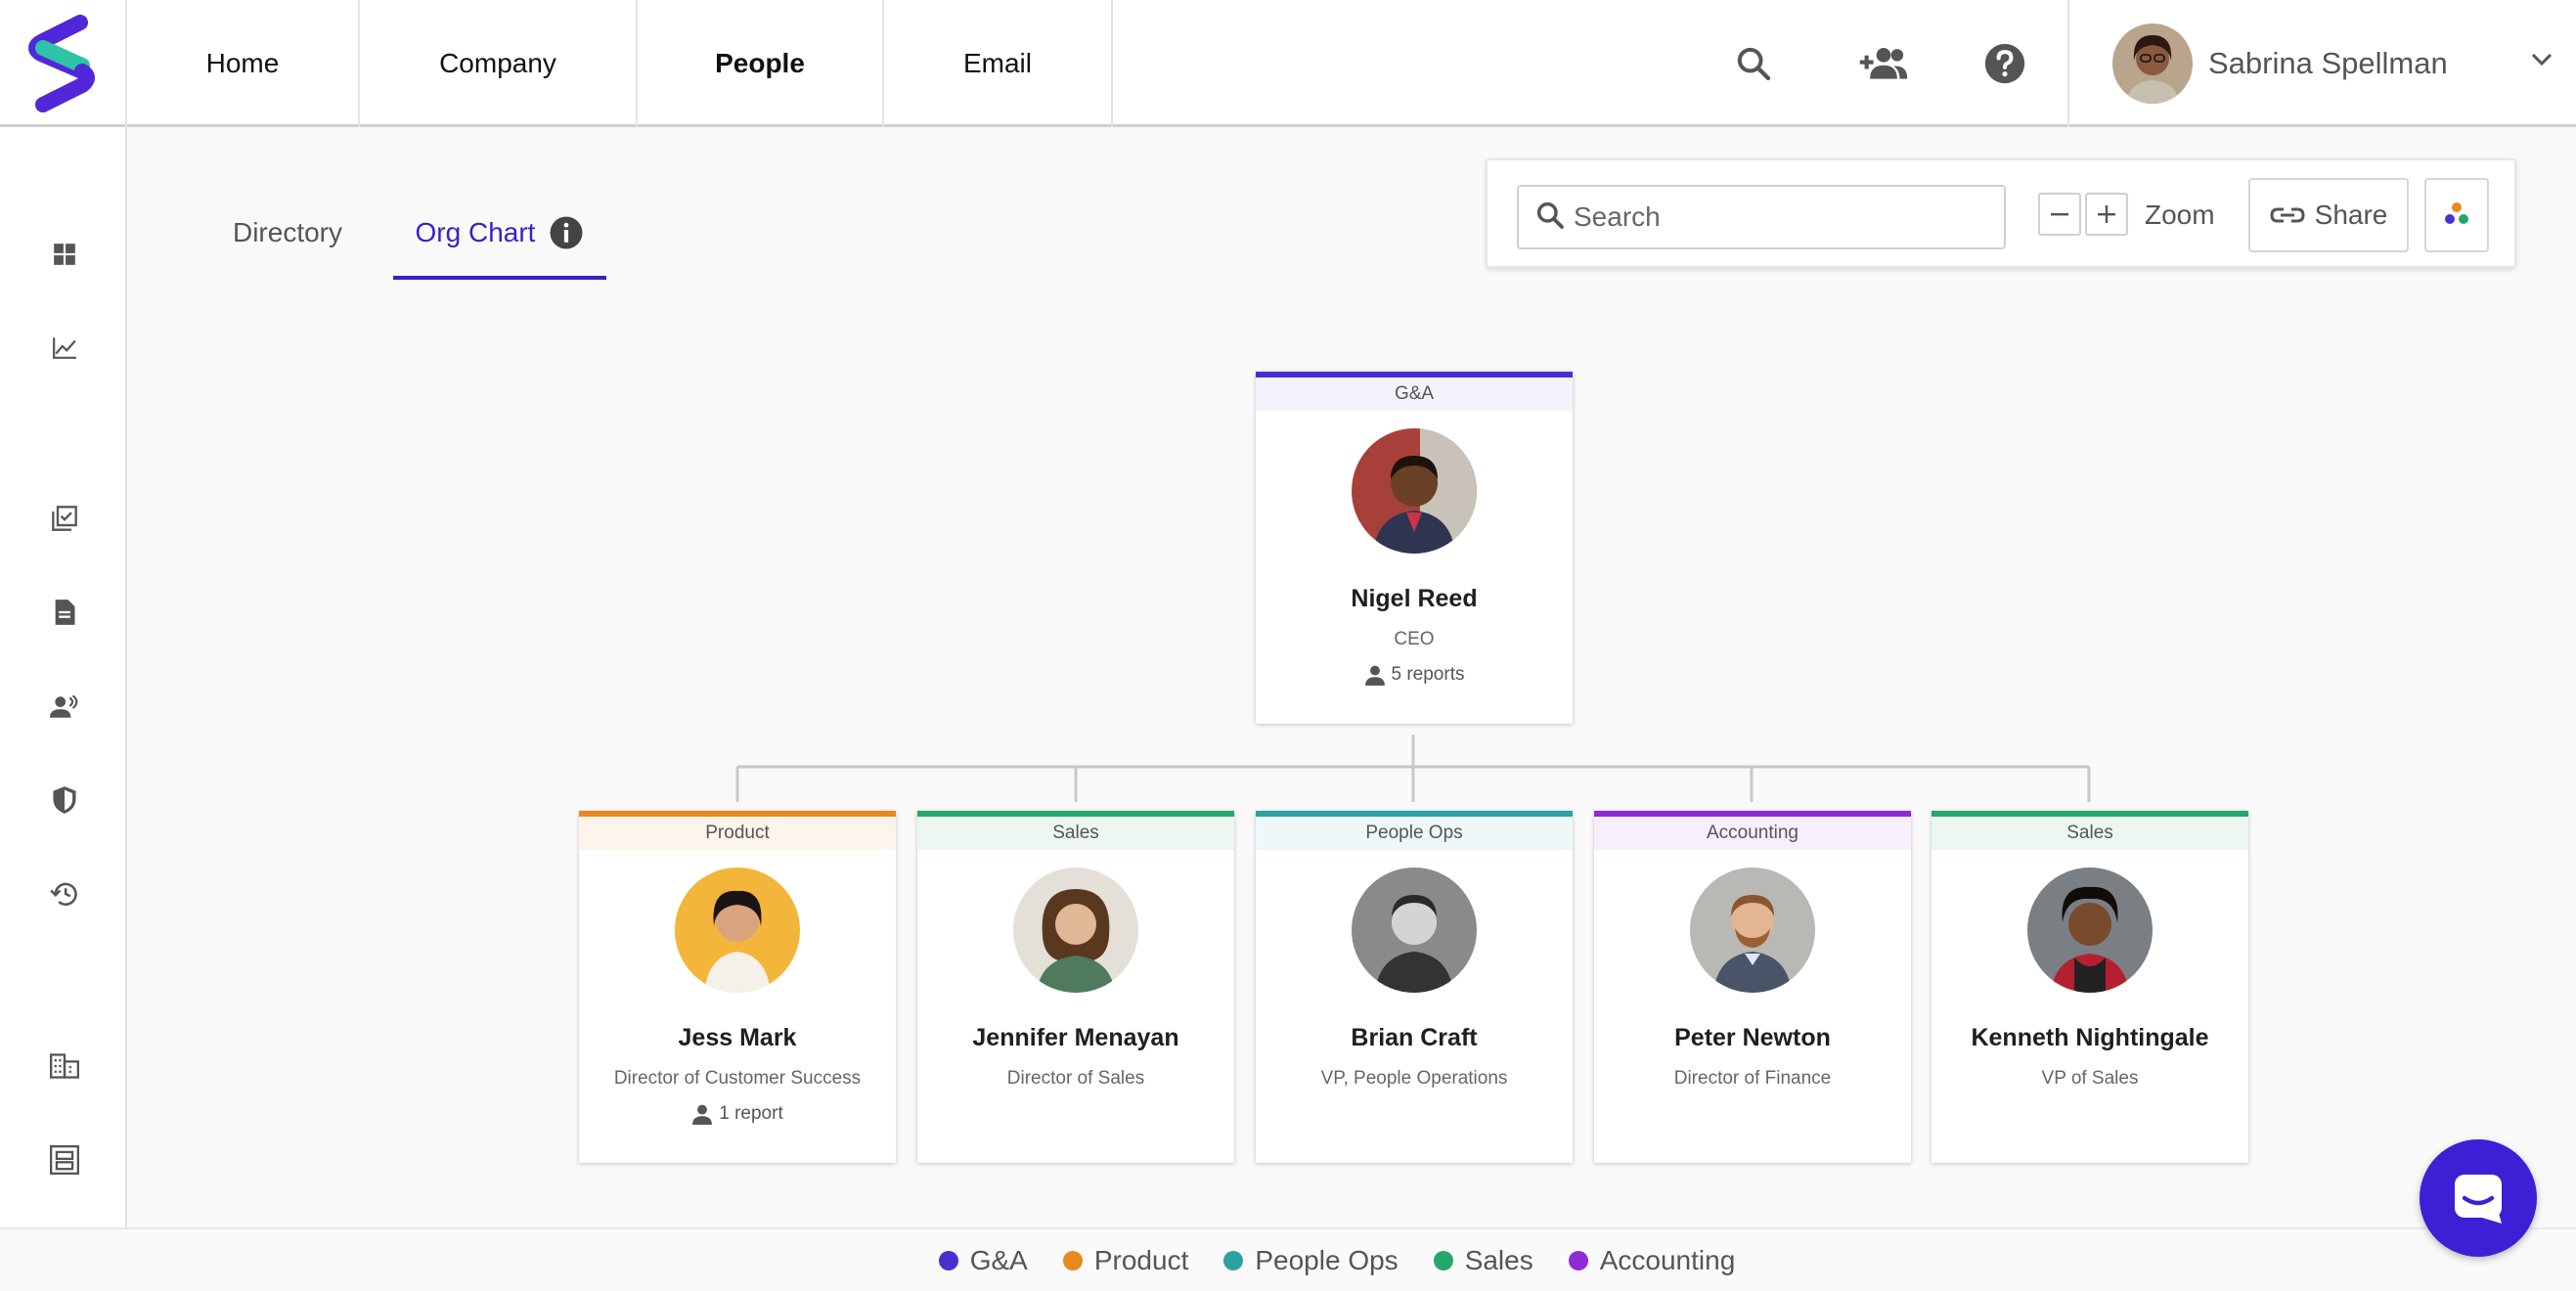  I want to click on legend-item: People Ops, so click(1311, 1260).